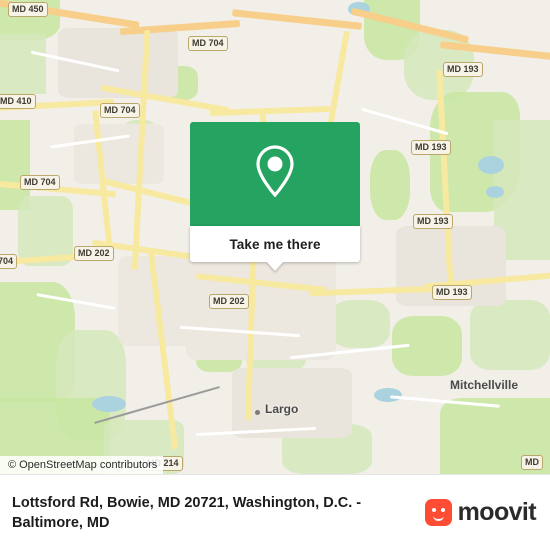  Describe the element at coordinates (88, 465) in the screenshot. I see `attribution-text: OpenStreetMap contributors` at that location.